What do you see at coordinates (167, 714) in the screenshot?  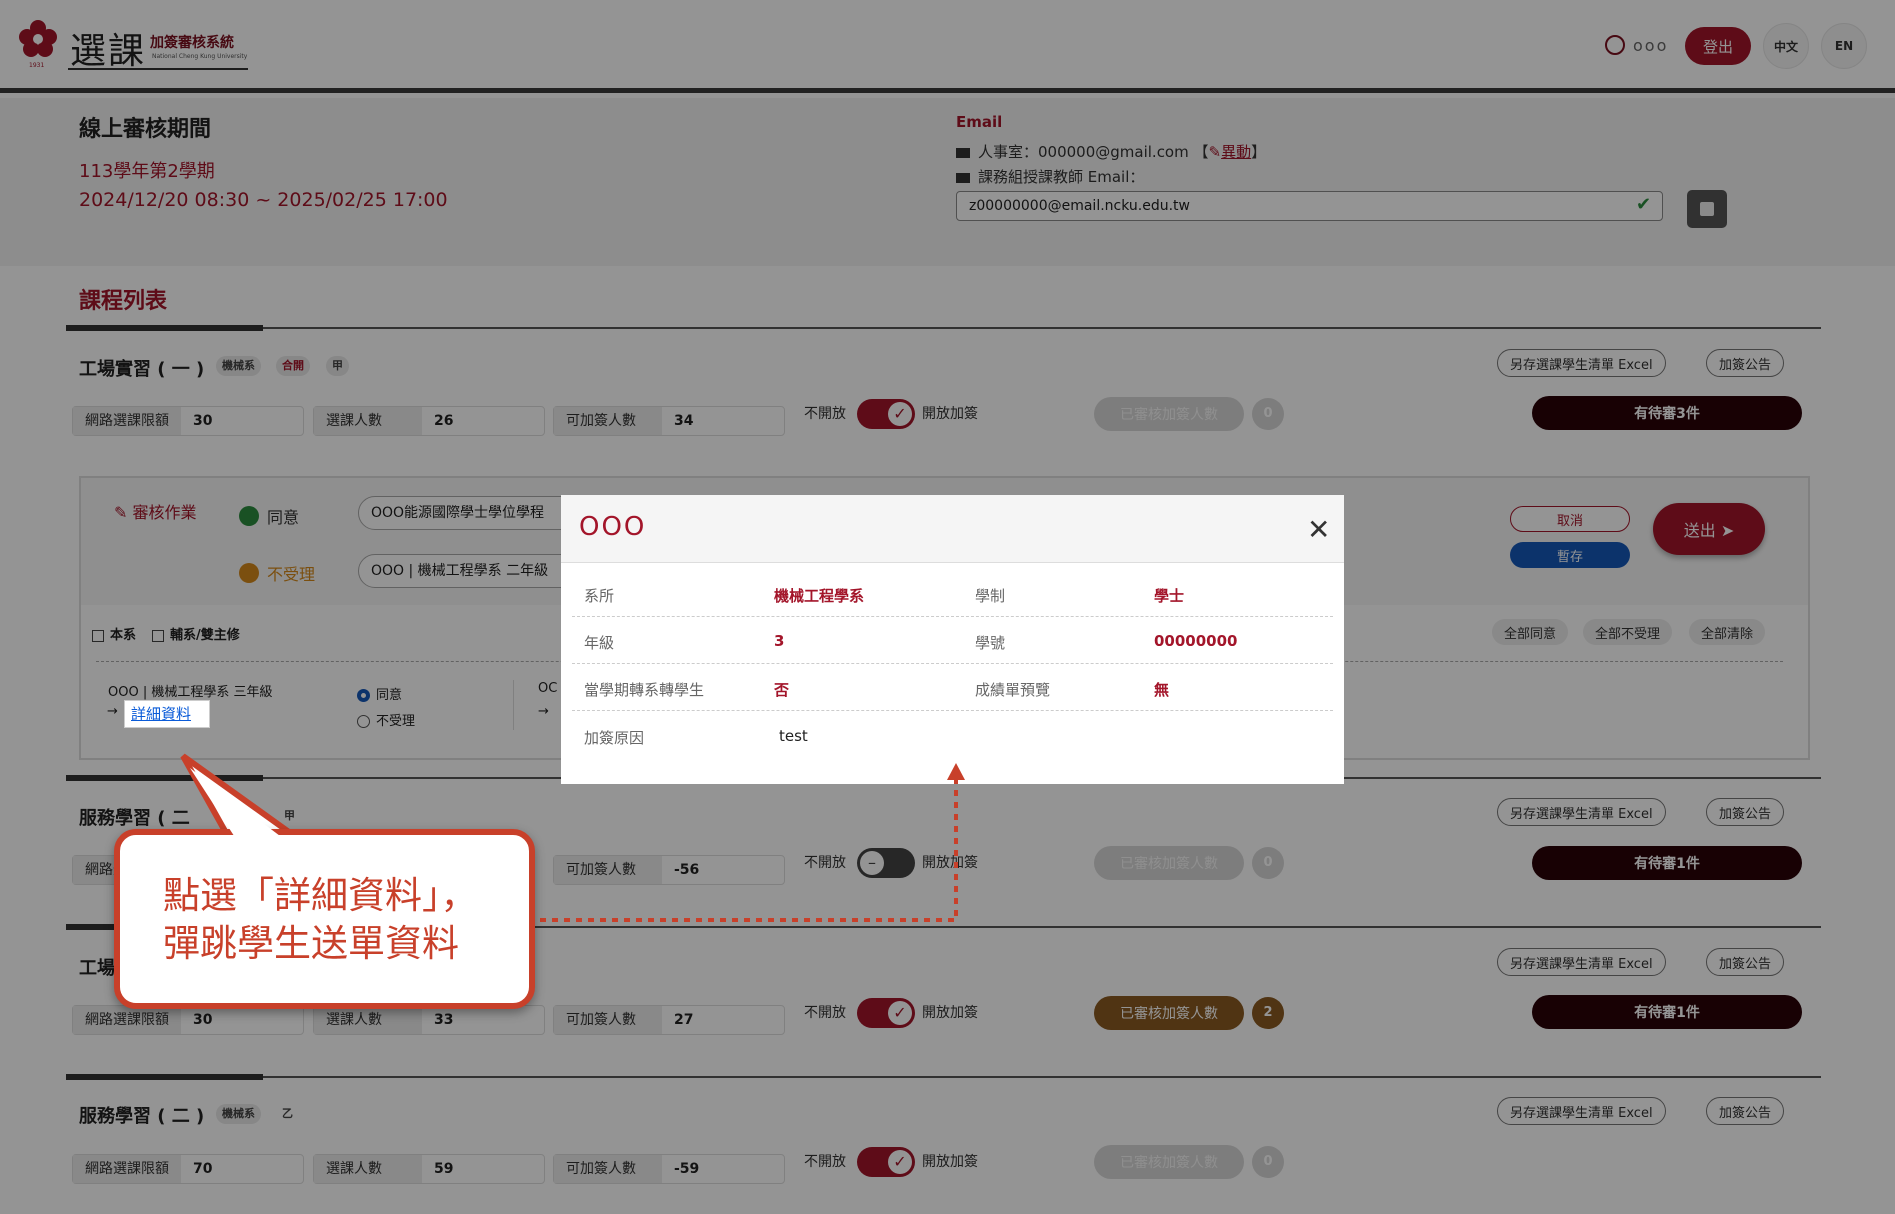 I see `detail-link-highlight: 詳細資料` at bounding box center [167, 714].